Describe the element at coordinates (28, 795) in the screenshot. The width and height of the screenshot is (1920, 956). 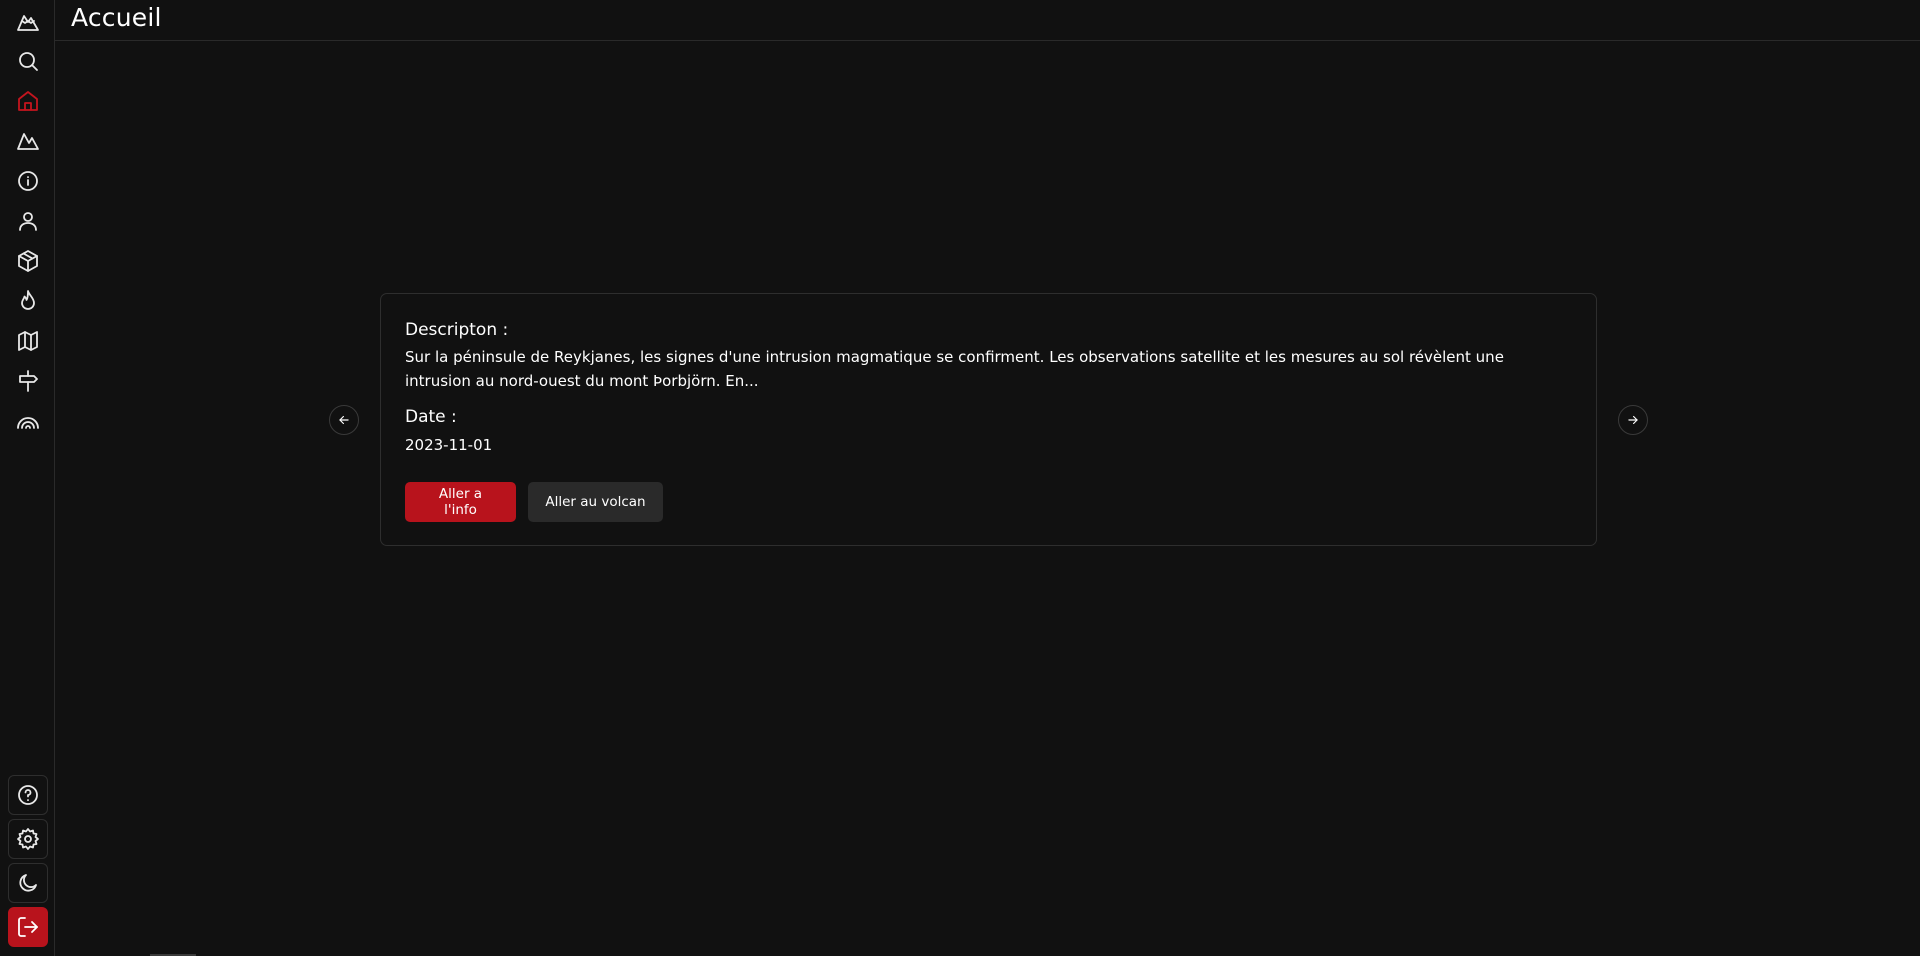
I see `help-icon` at that location.